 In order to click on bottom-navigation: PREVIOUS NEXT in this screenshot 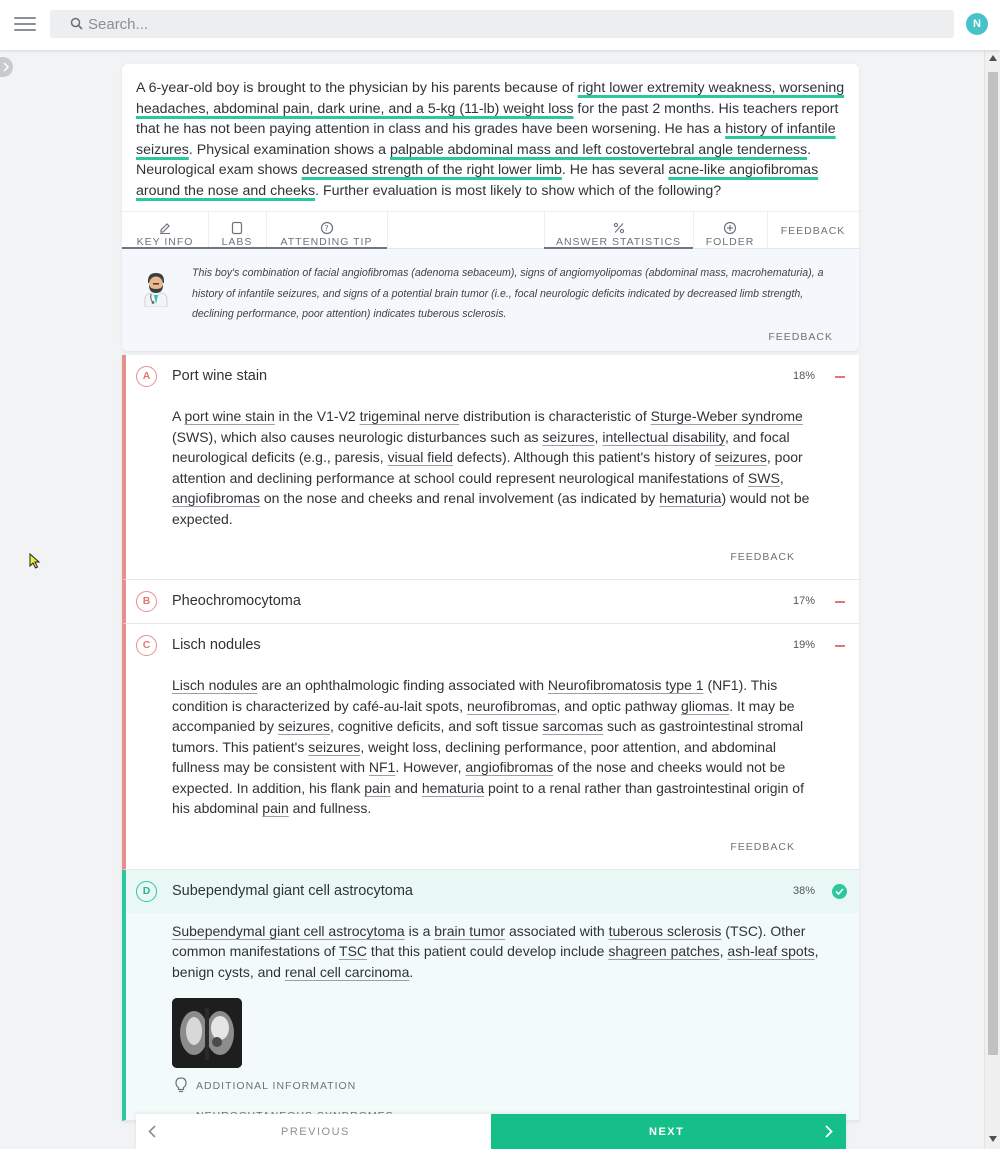, I will do `click(491, 1131)`.